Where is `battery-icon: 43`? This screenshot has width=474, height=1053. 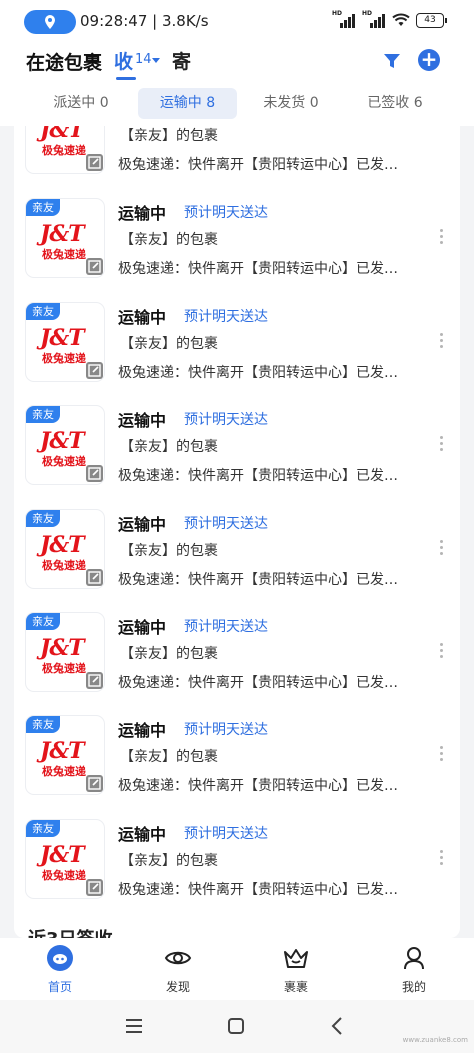
battery-icon: 43 is located at coordinates (431, 20).